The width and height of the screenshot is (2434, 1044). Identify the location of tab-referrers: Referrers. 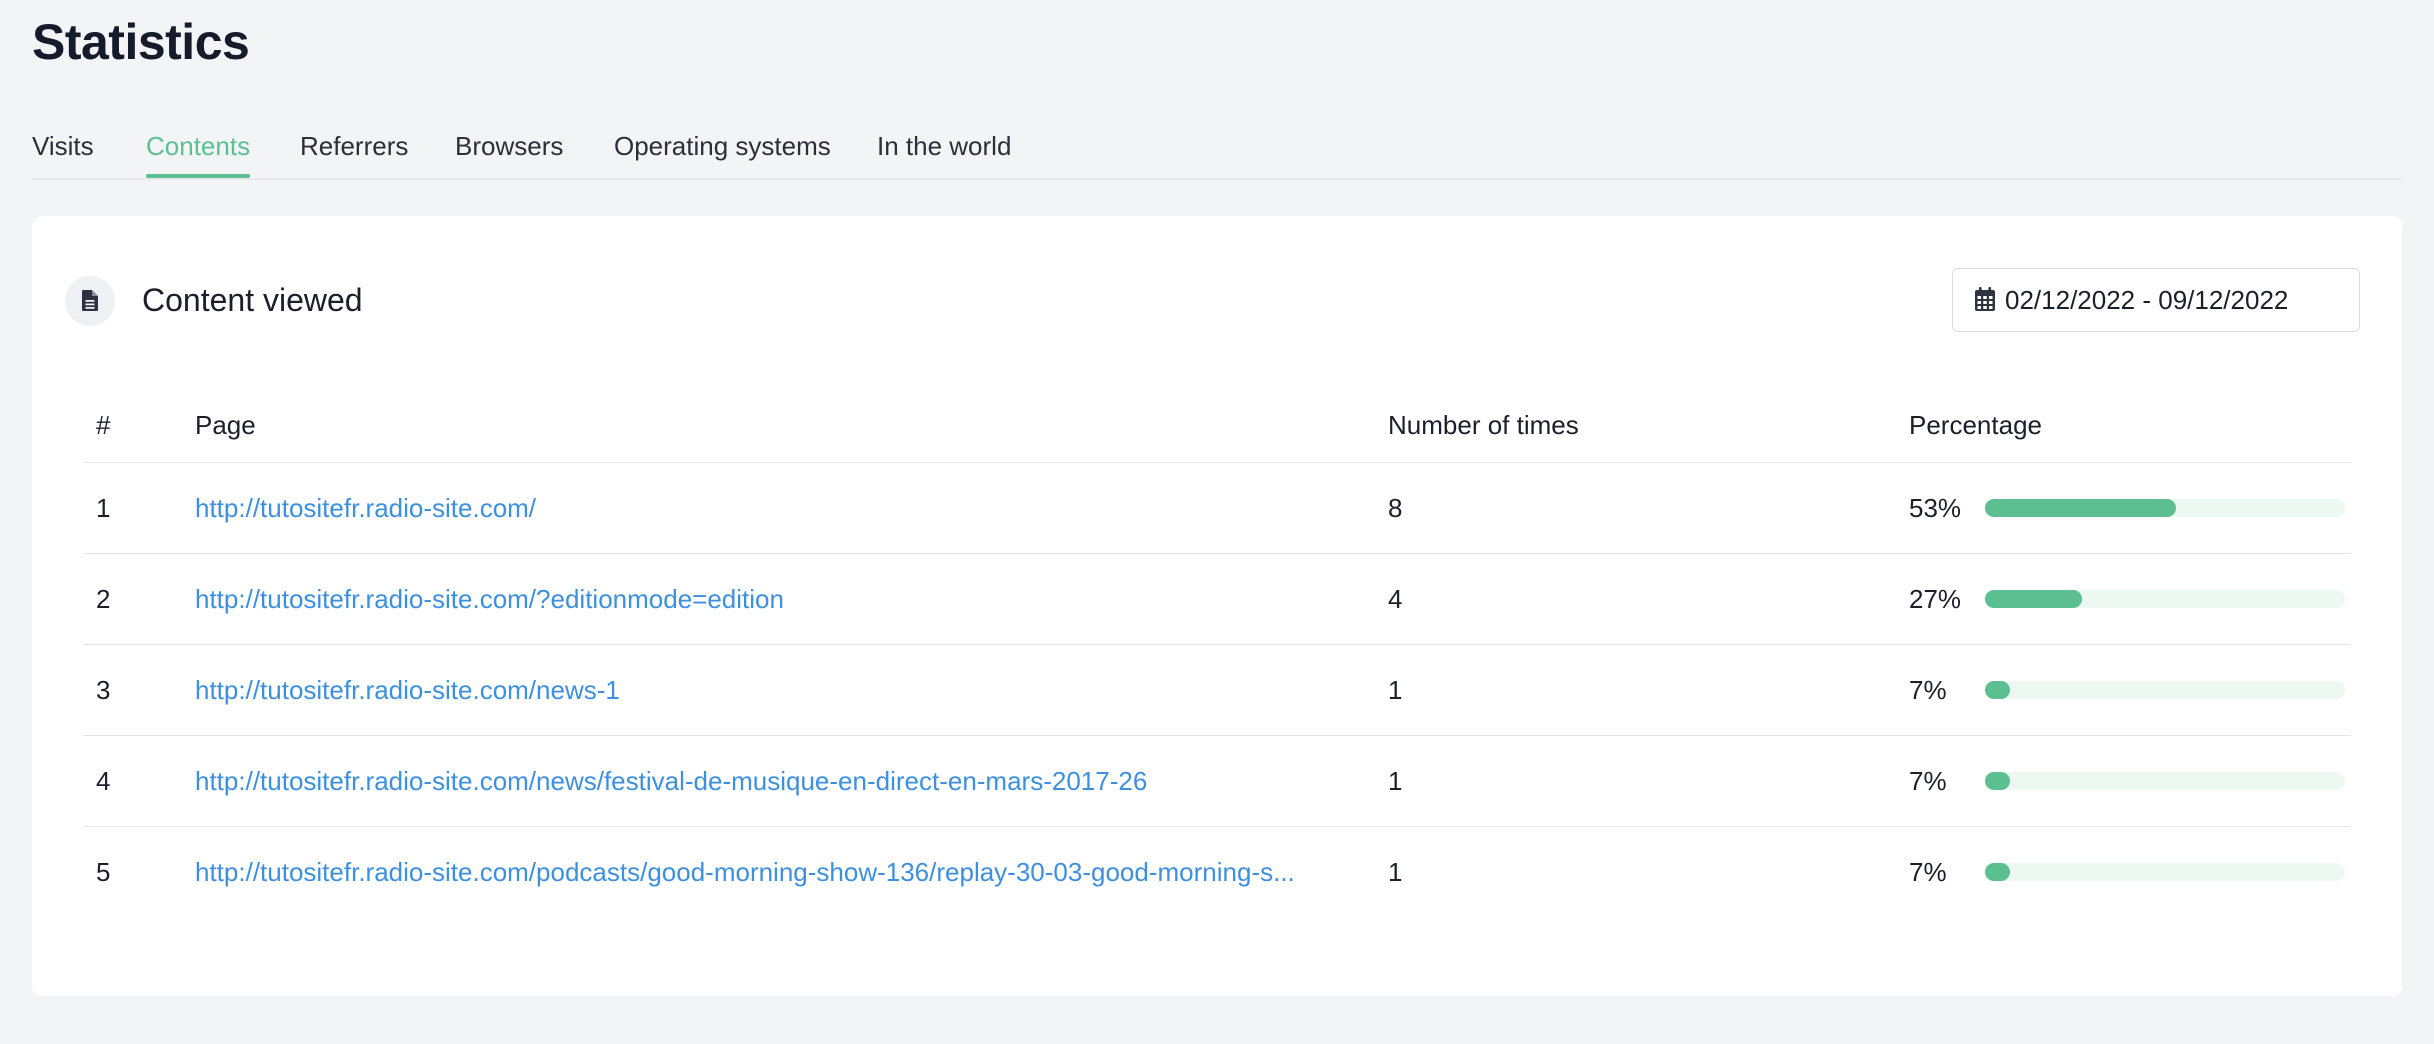
(354, 146).